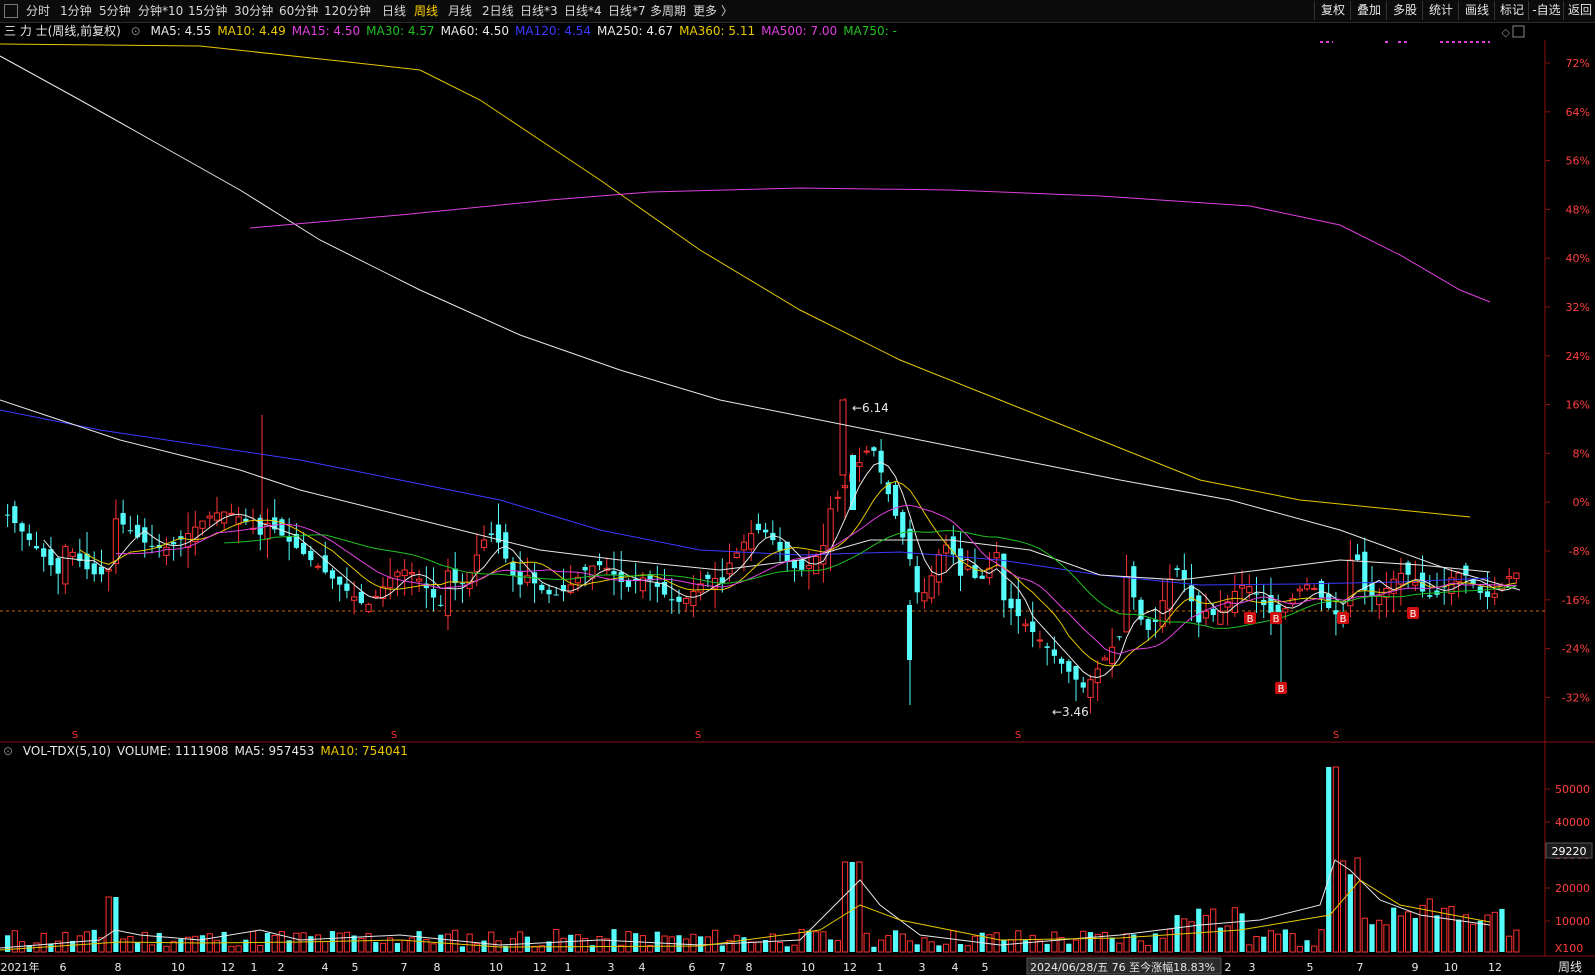 This screenshot has height=975, width=1595. I want to click on volume-tick-label: 20000, so click(1572, 888).